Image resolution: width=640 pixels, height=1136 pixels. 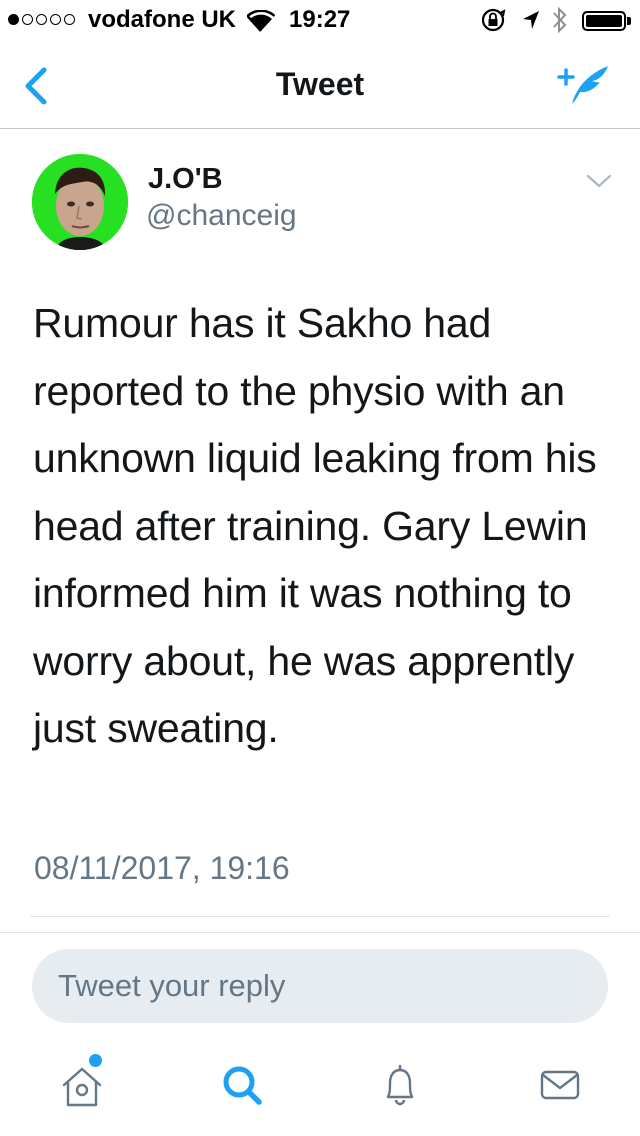 I want to click on chevron-down-icon, so click(x=599, y=181).